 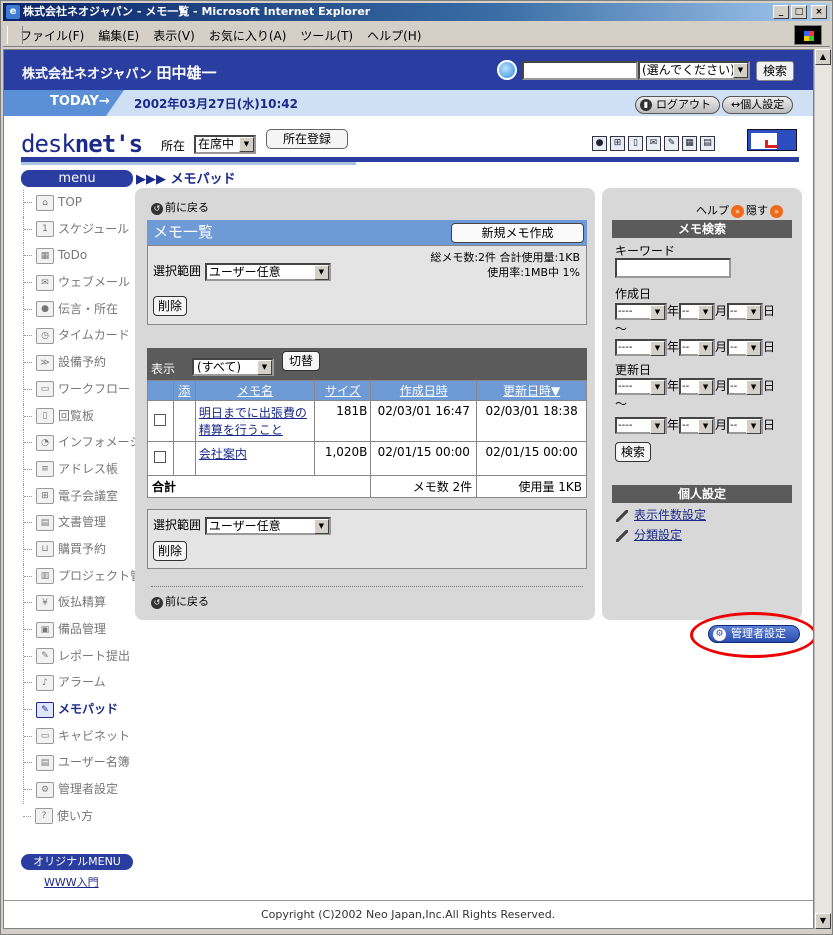 I want to click on sidebar-item: ✎ メモパッド, so click(x=78, y=710).